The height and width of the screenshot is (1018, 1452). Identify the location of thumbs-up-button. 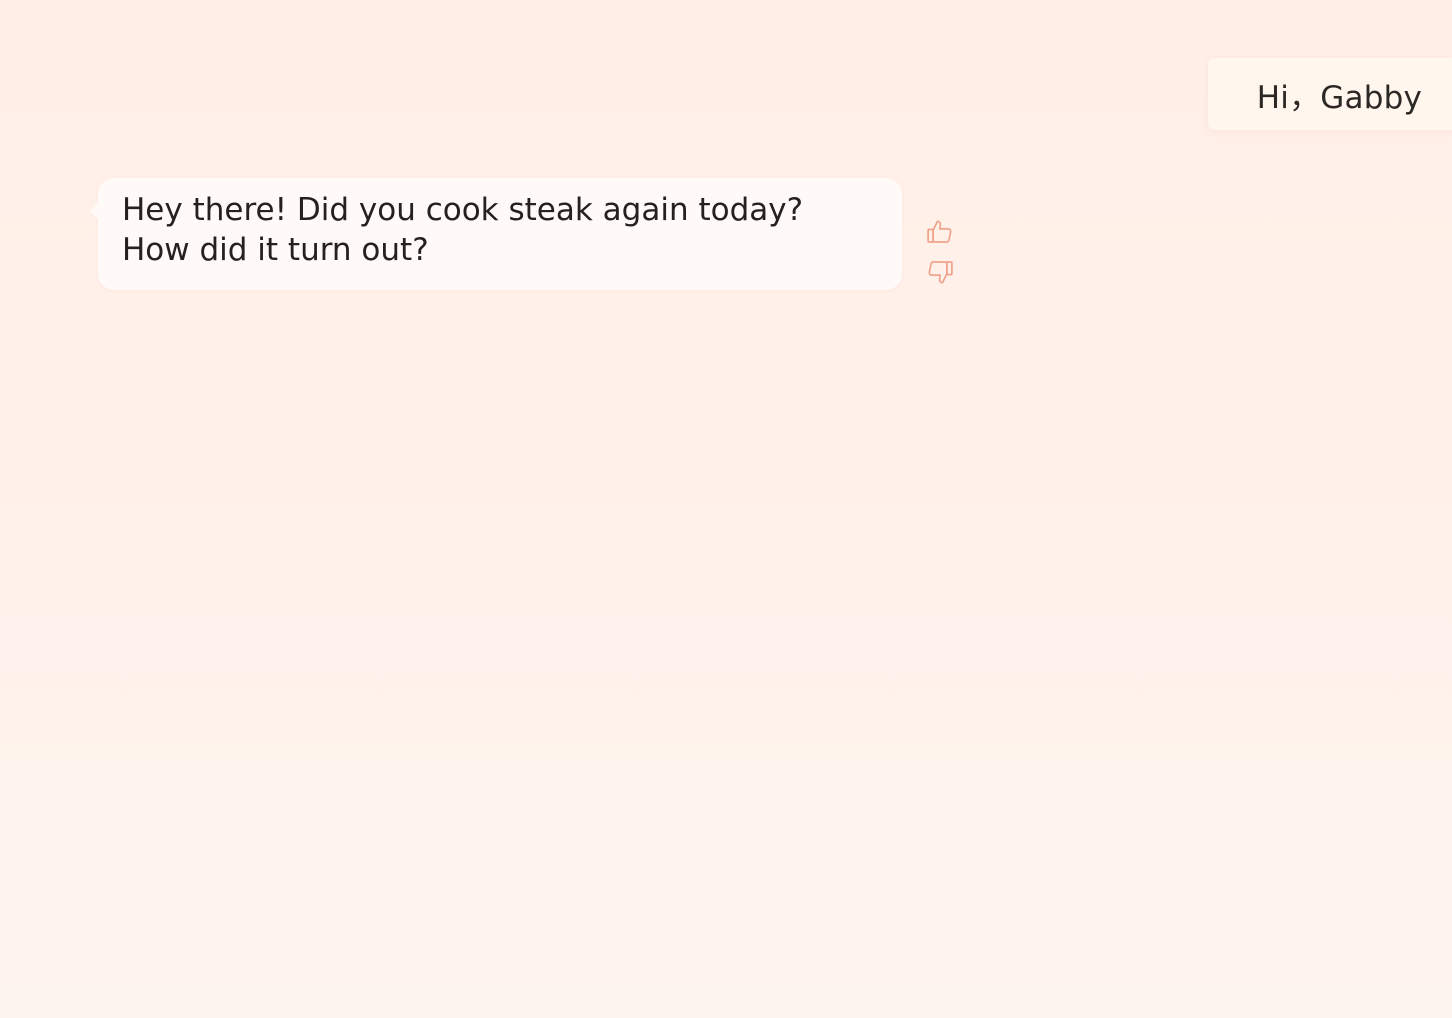
(940, 232).